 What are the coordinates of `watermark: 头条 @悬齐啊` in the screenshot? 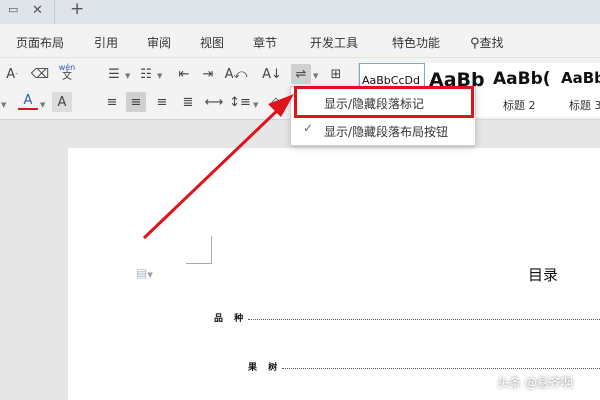 It's located at (535, 383).